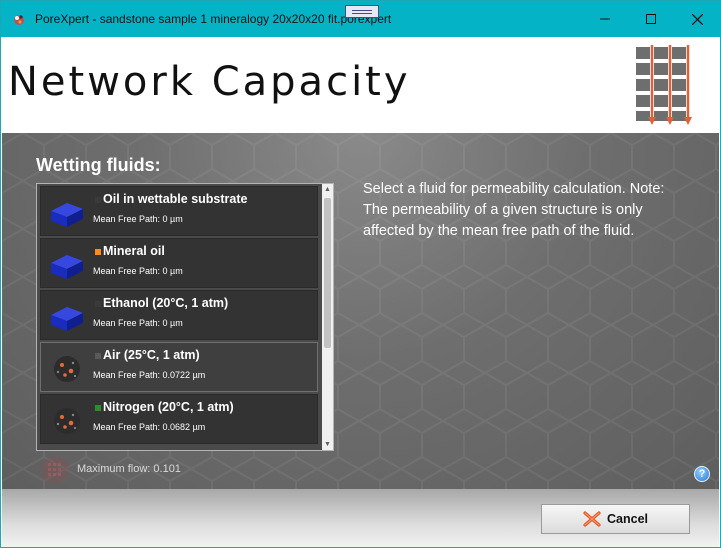 This screenshot has width=721, height=548. What do you see at coordinates (19, 20) in the screenshot?
I see `app-icon` at bounding box center [19, 20].